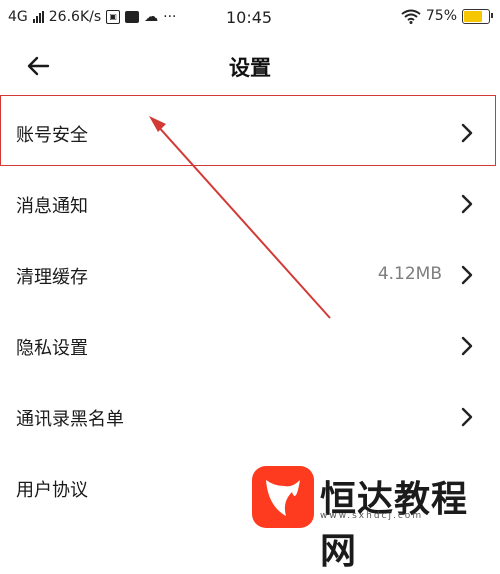 The height and width of the screenshot is (574, 500). Describe the element at coordinates (250, 416) in the screenshot. I see `settings-item-contacts-blacklist: 通讯录黑名单` at that location.